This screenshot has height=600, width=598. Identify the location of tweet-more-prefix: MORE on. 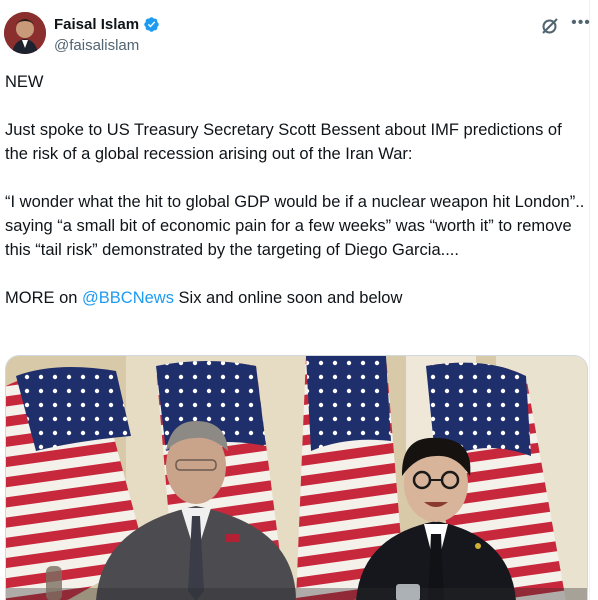
(44, 298).